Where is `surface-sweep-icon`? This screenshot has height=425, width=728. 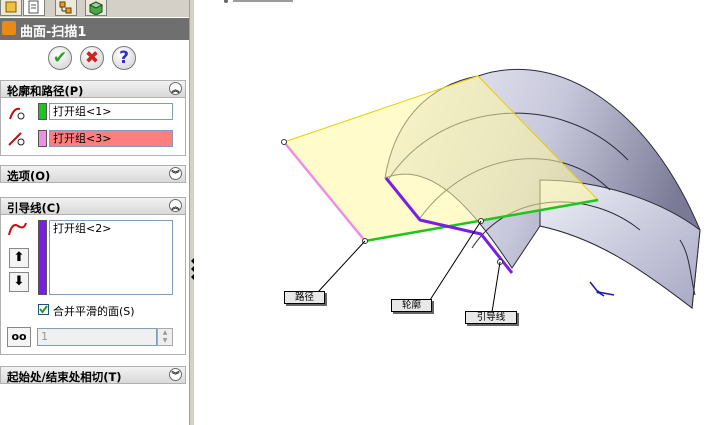
surface-sweep-icon is located at coordinates (9, 28).